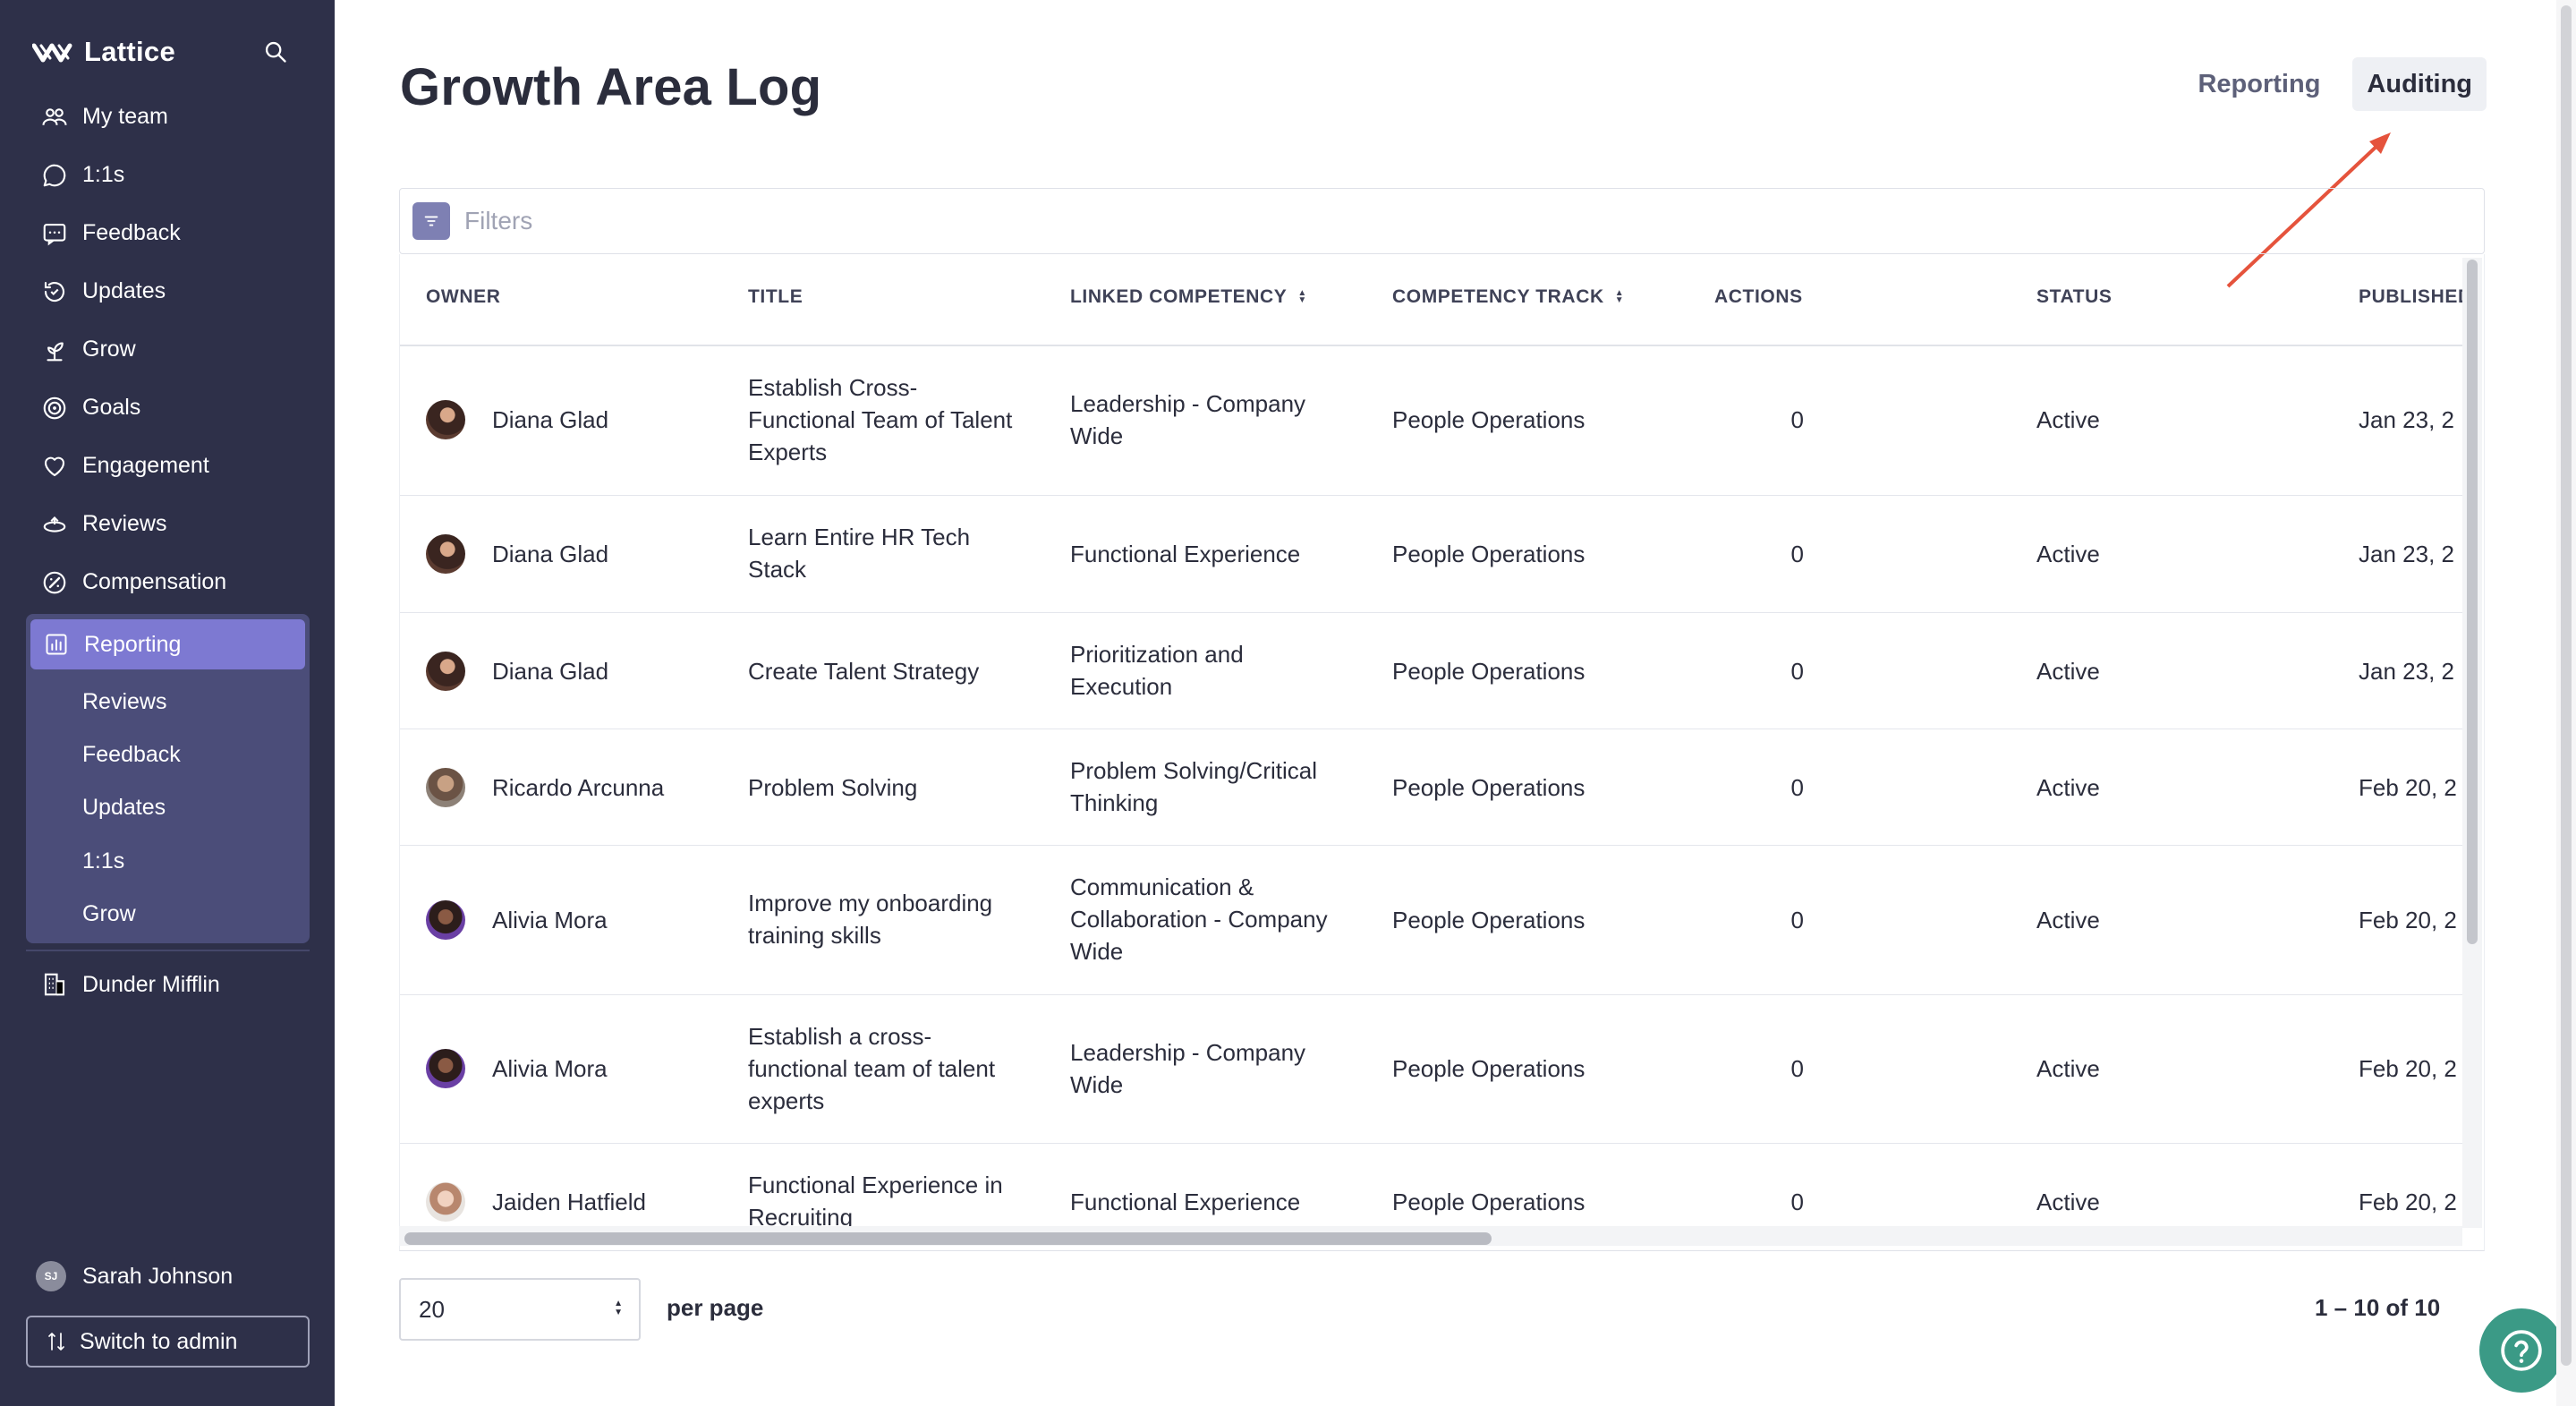 The image size is (2576, 1406). What do you see at coordinates (1442, 221) in the screenshot?
I see `filters-bar: Filters` at bounding box center [1442, 221].